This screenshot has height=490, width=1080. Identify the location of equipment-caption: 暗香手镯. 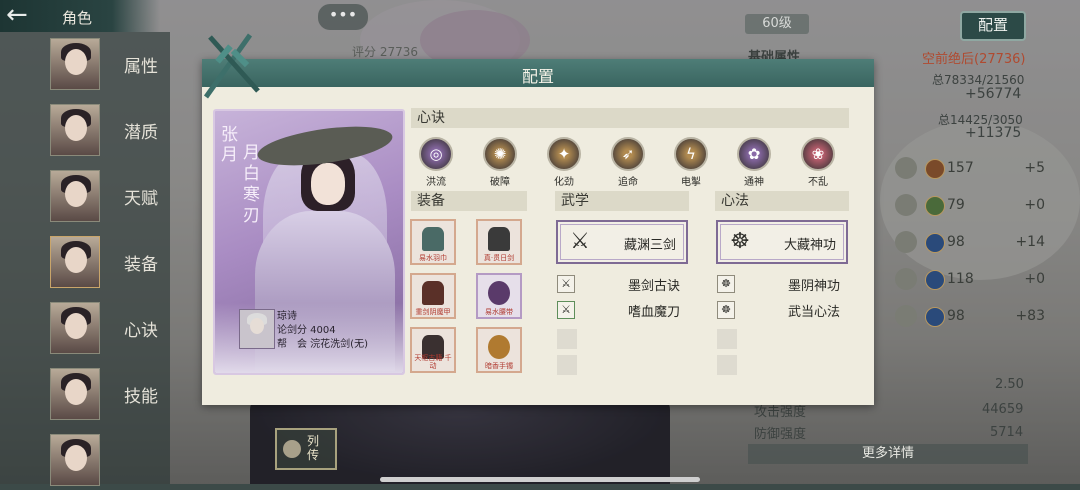
(499, 366).